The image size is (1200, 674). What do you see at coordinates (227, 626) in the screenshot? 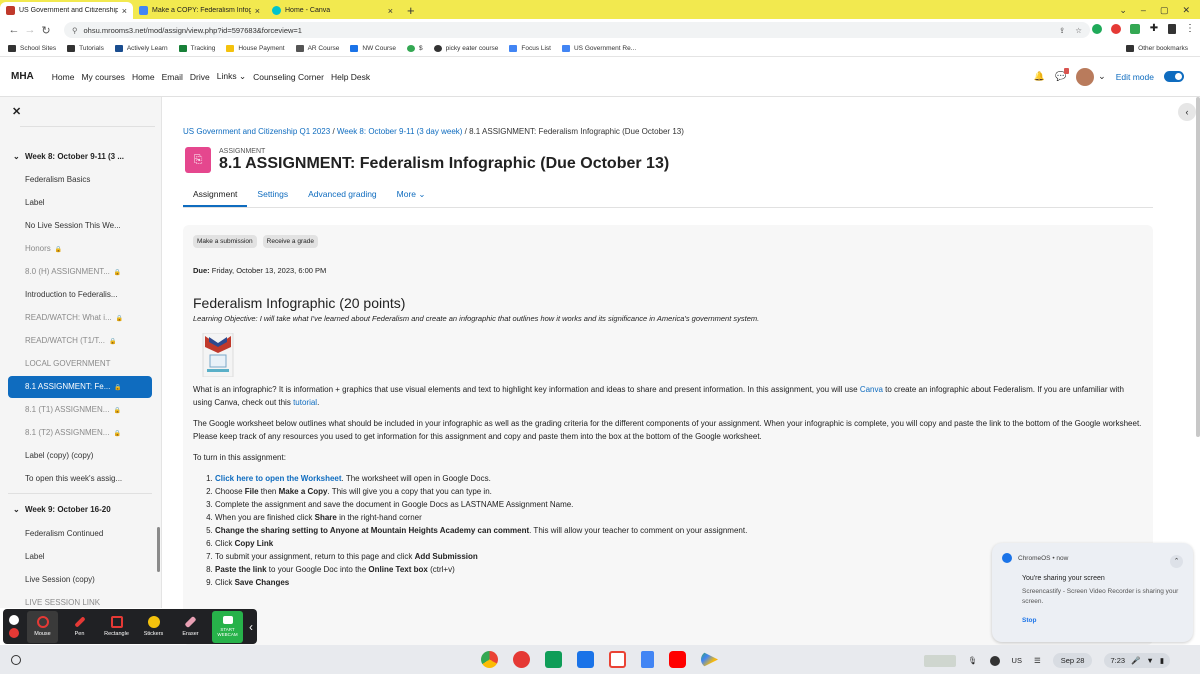
I see `start-webcam-button: START WEBCAM` at bounding box center [227, 626].